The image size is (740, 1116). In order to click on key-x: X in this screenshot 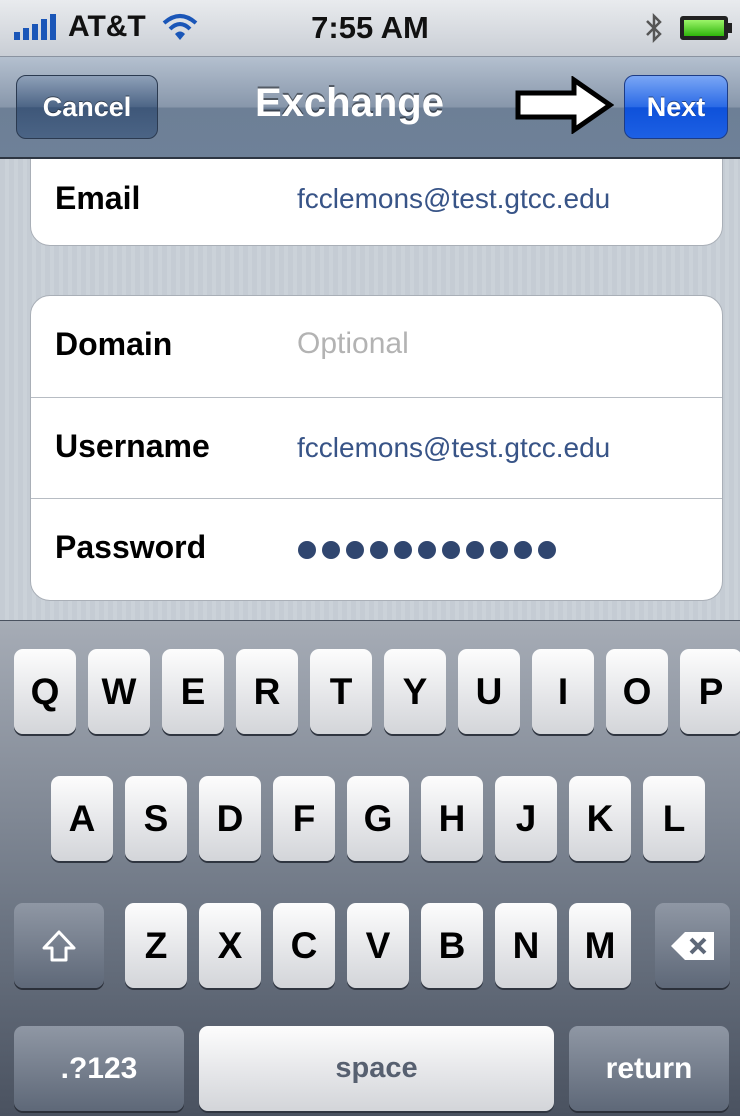, I will do `click(230, 945)`.